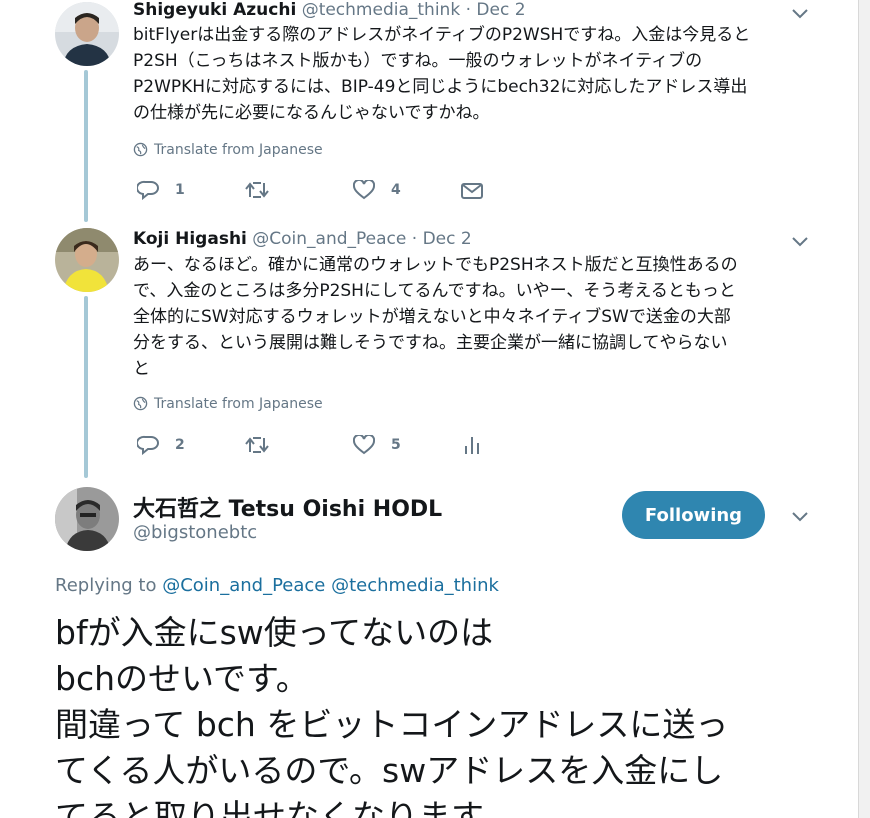 The image size is (870, 818). Describe the element at coordinates (693, 515) in the screenshot. I see `following-button: Following` at that location.